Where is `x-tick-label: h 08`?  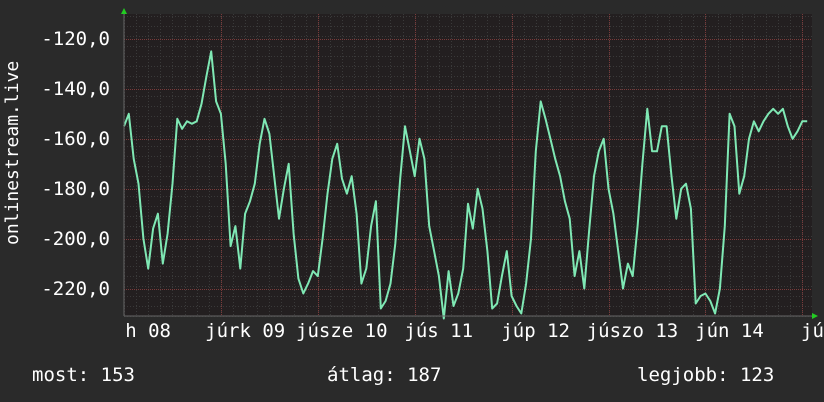 x-tick-label: h 08 is located at coordinates (148, 331).